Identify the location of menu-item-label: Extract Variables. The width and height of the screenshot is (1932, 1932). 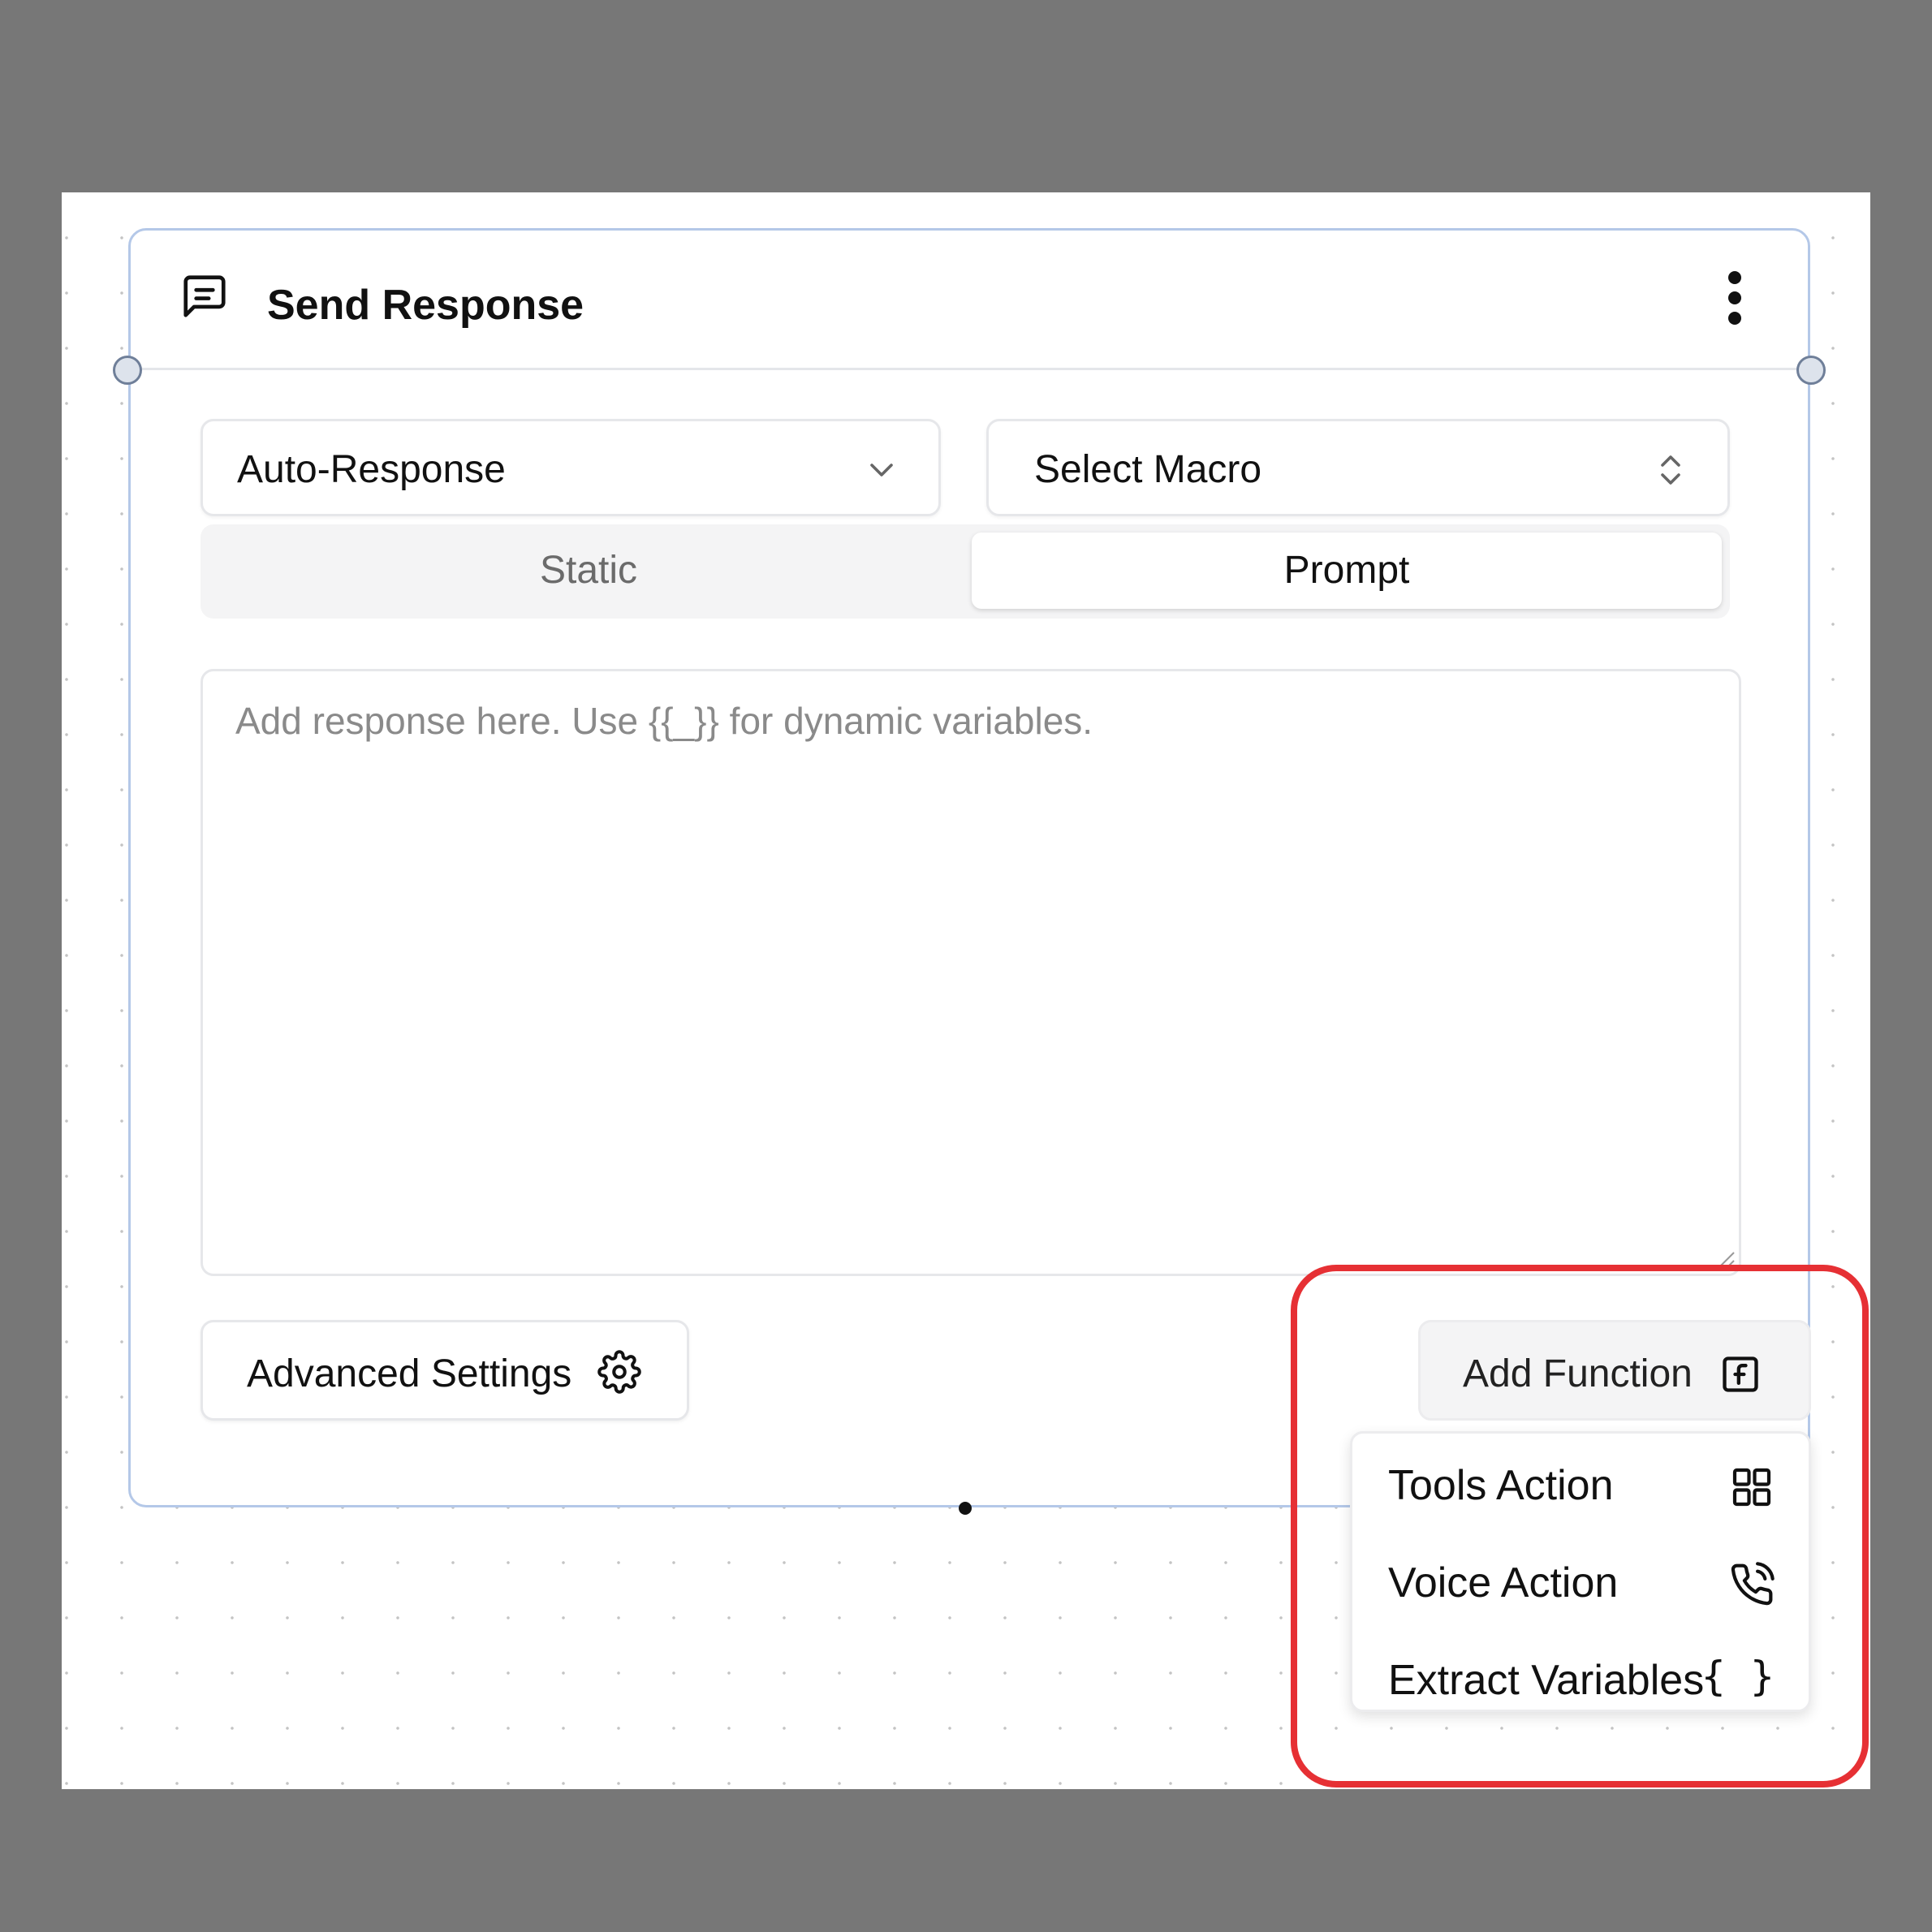
(1546, 1680).